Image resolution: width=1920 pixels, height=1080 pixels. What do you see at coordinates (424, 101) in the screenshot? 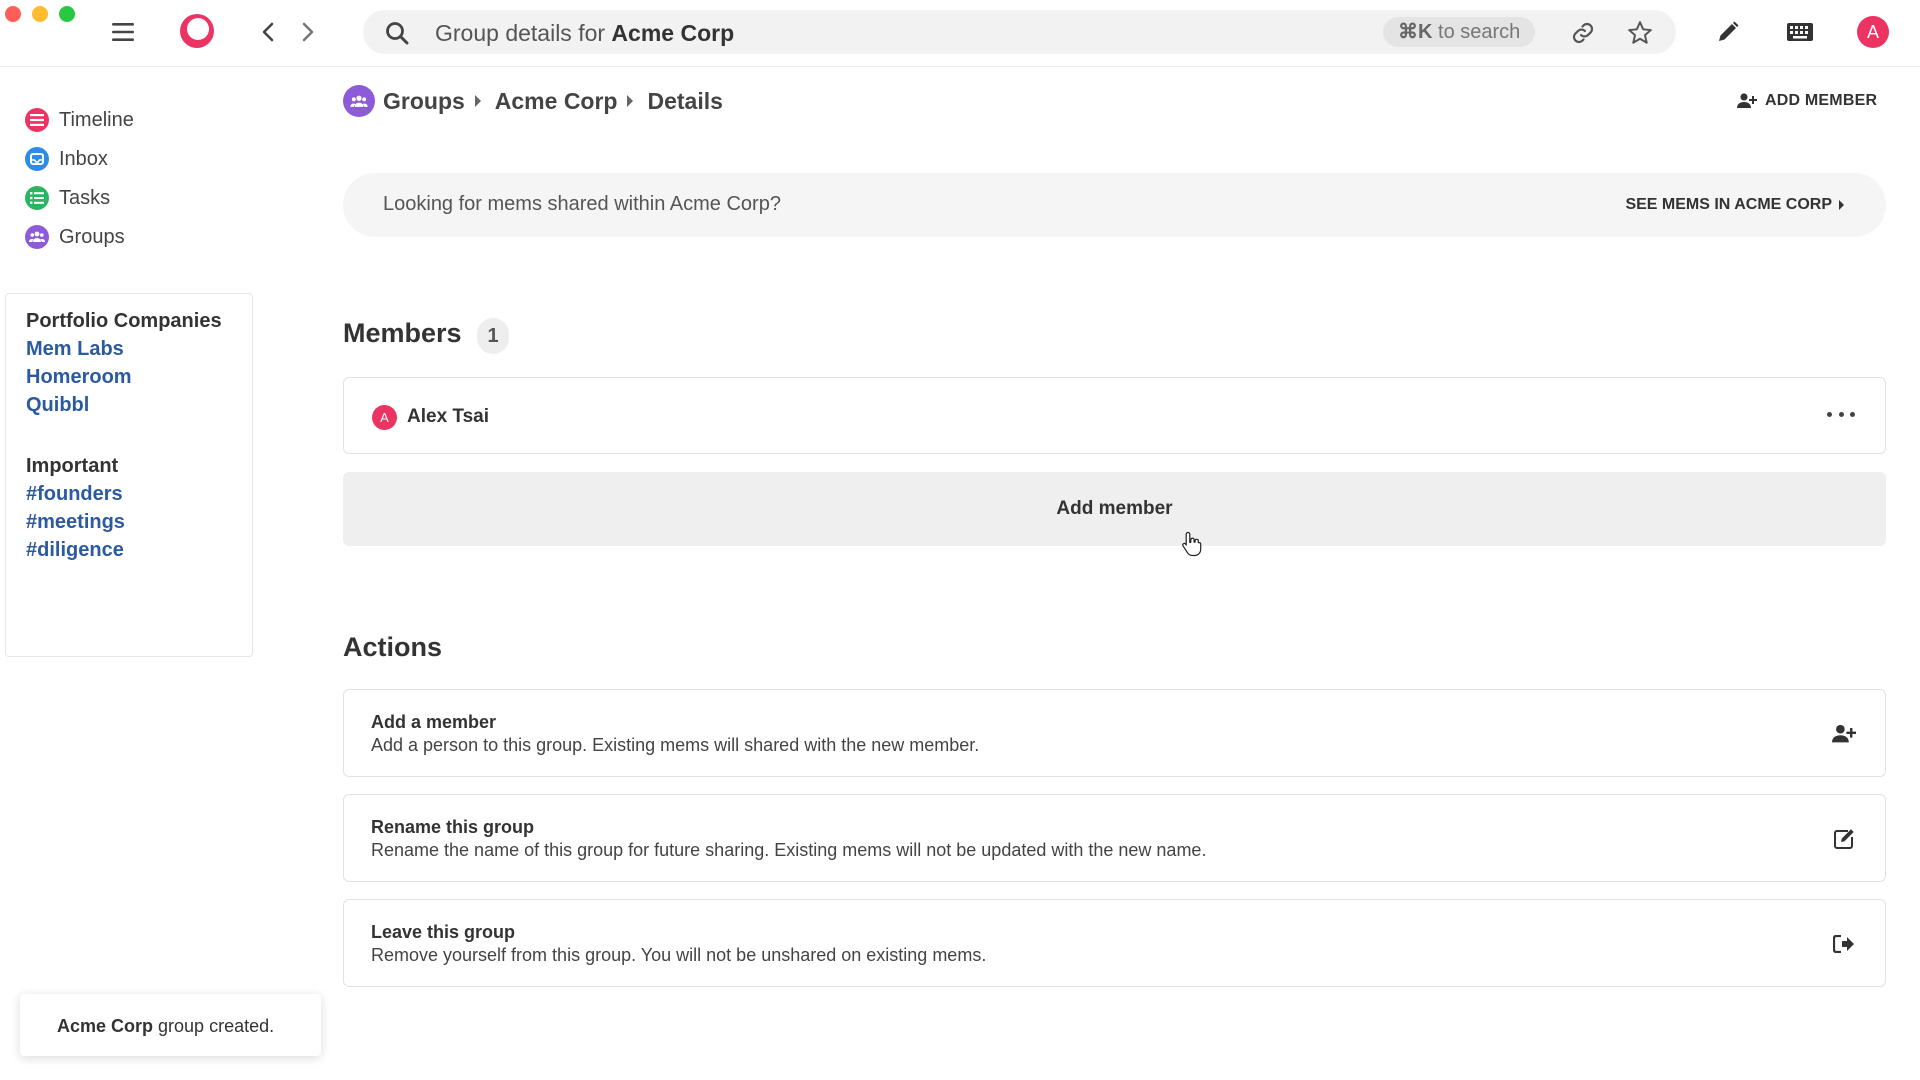
I see `breadcrumb-groups: Groups` at bounding box center [424, 101].